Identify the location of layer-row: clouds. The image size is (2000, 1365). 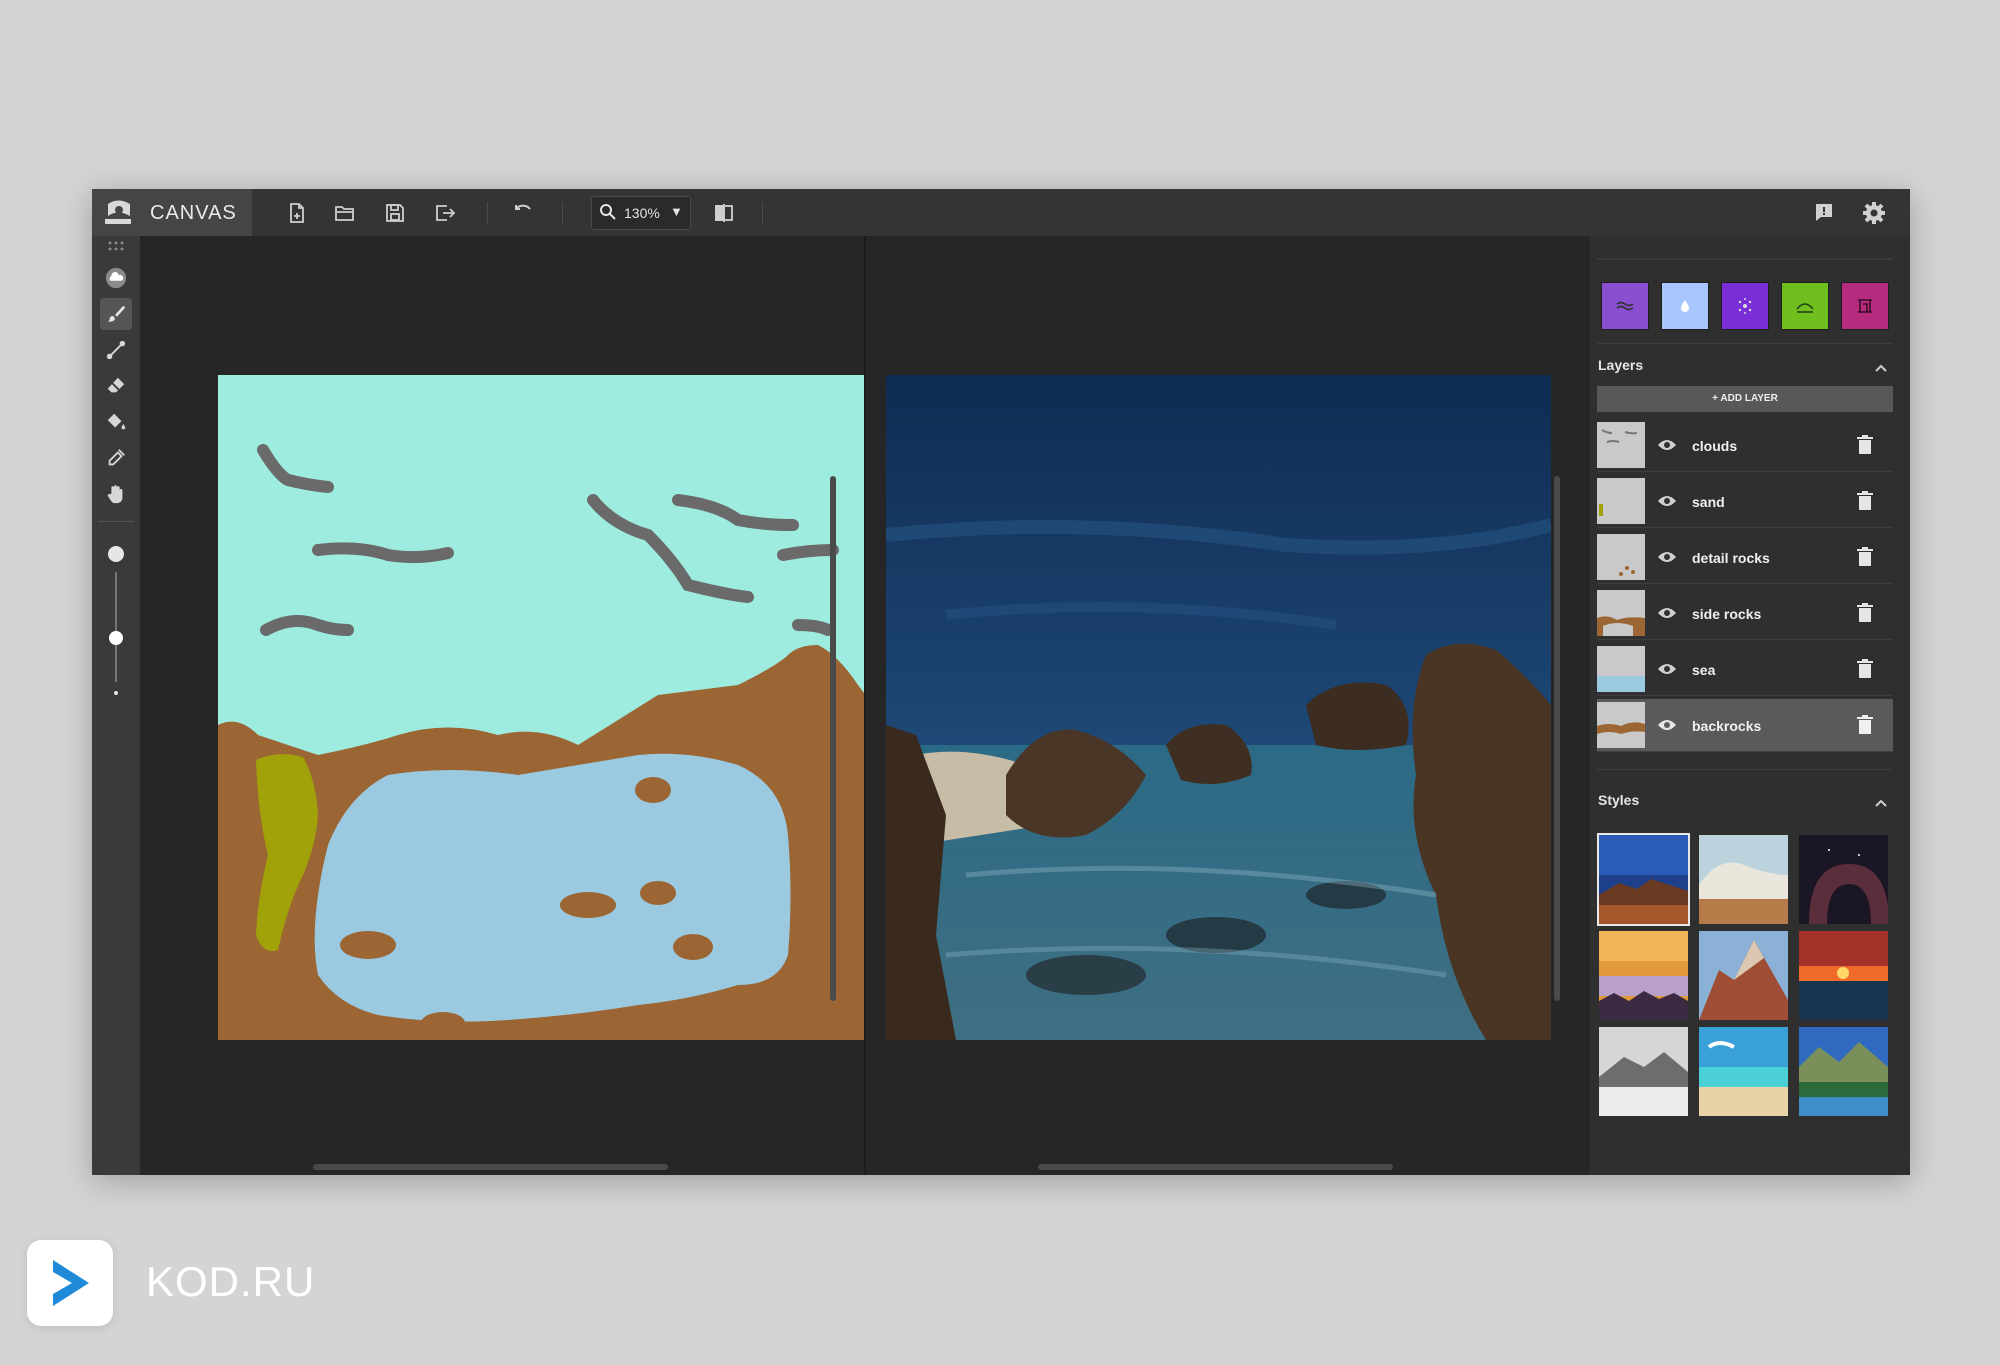
(1745, 445).